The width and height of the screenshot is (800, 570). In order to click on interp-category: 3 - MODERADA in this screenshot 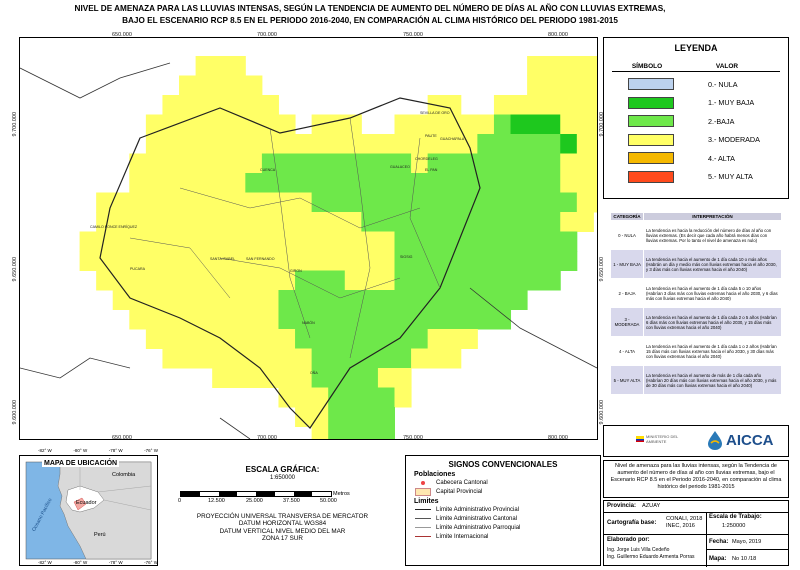, I will do `click(627, 322)`.